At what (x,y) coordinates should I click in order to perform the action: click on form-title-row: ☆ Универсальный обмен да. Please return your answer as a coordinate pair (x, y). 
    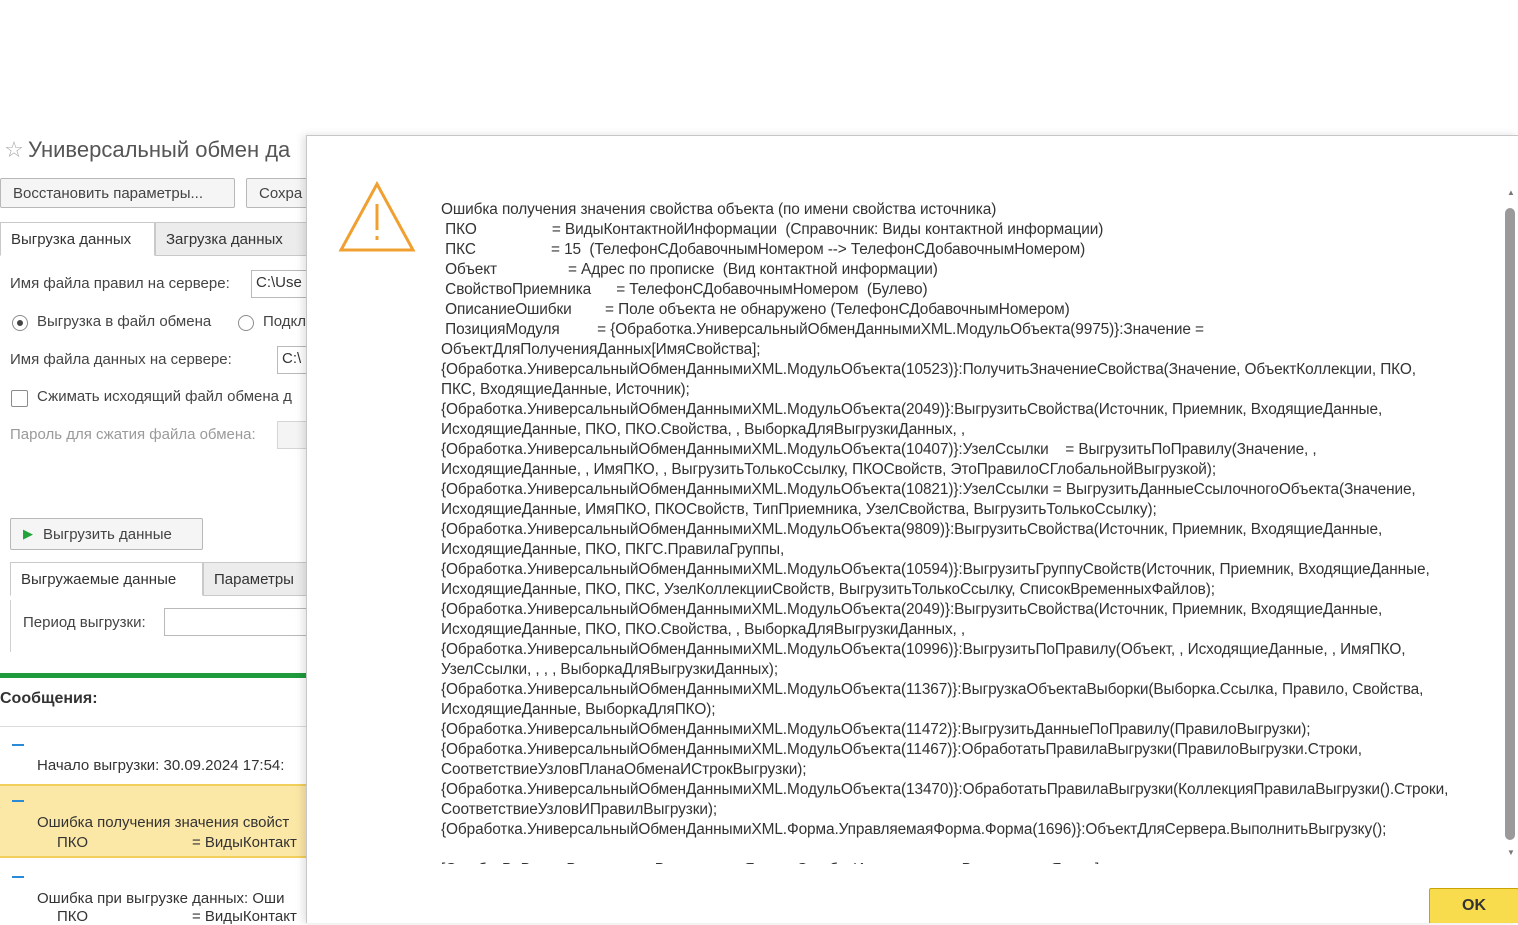
    Looking at the image, I should click on (145, 150).